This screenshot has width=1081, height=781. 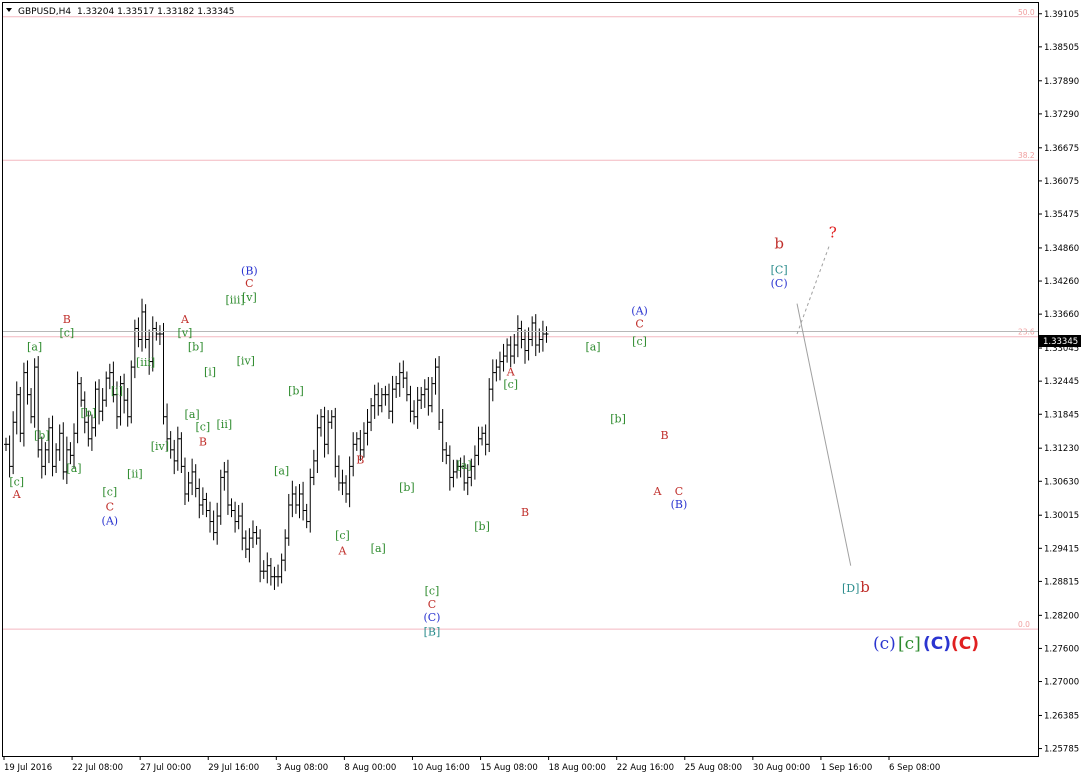 I want to click on y-tick-label-11: 1.32445, so click(x=1061, y=382).